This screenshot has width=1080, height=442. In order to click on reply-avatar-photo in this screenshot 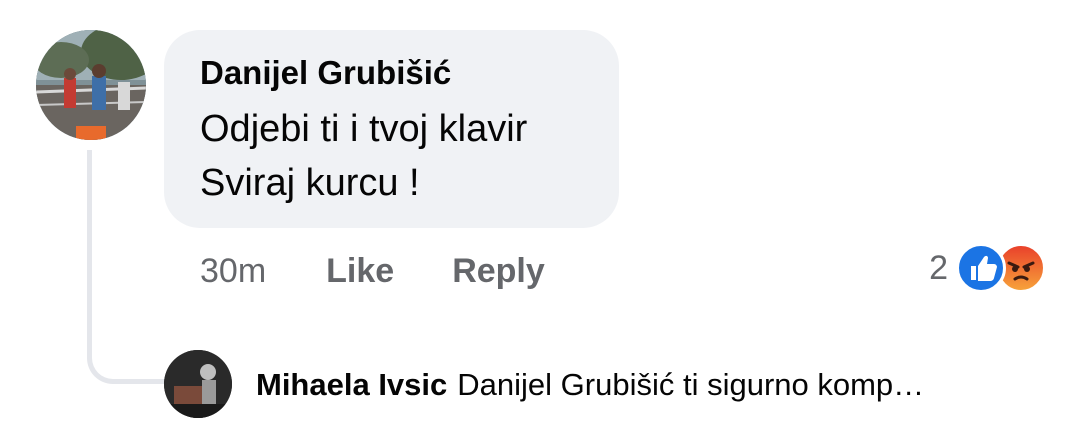, I will do `click(198, 384)`.